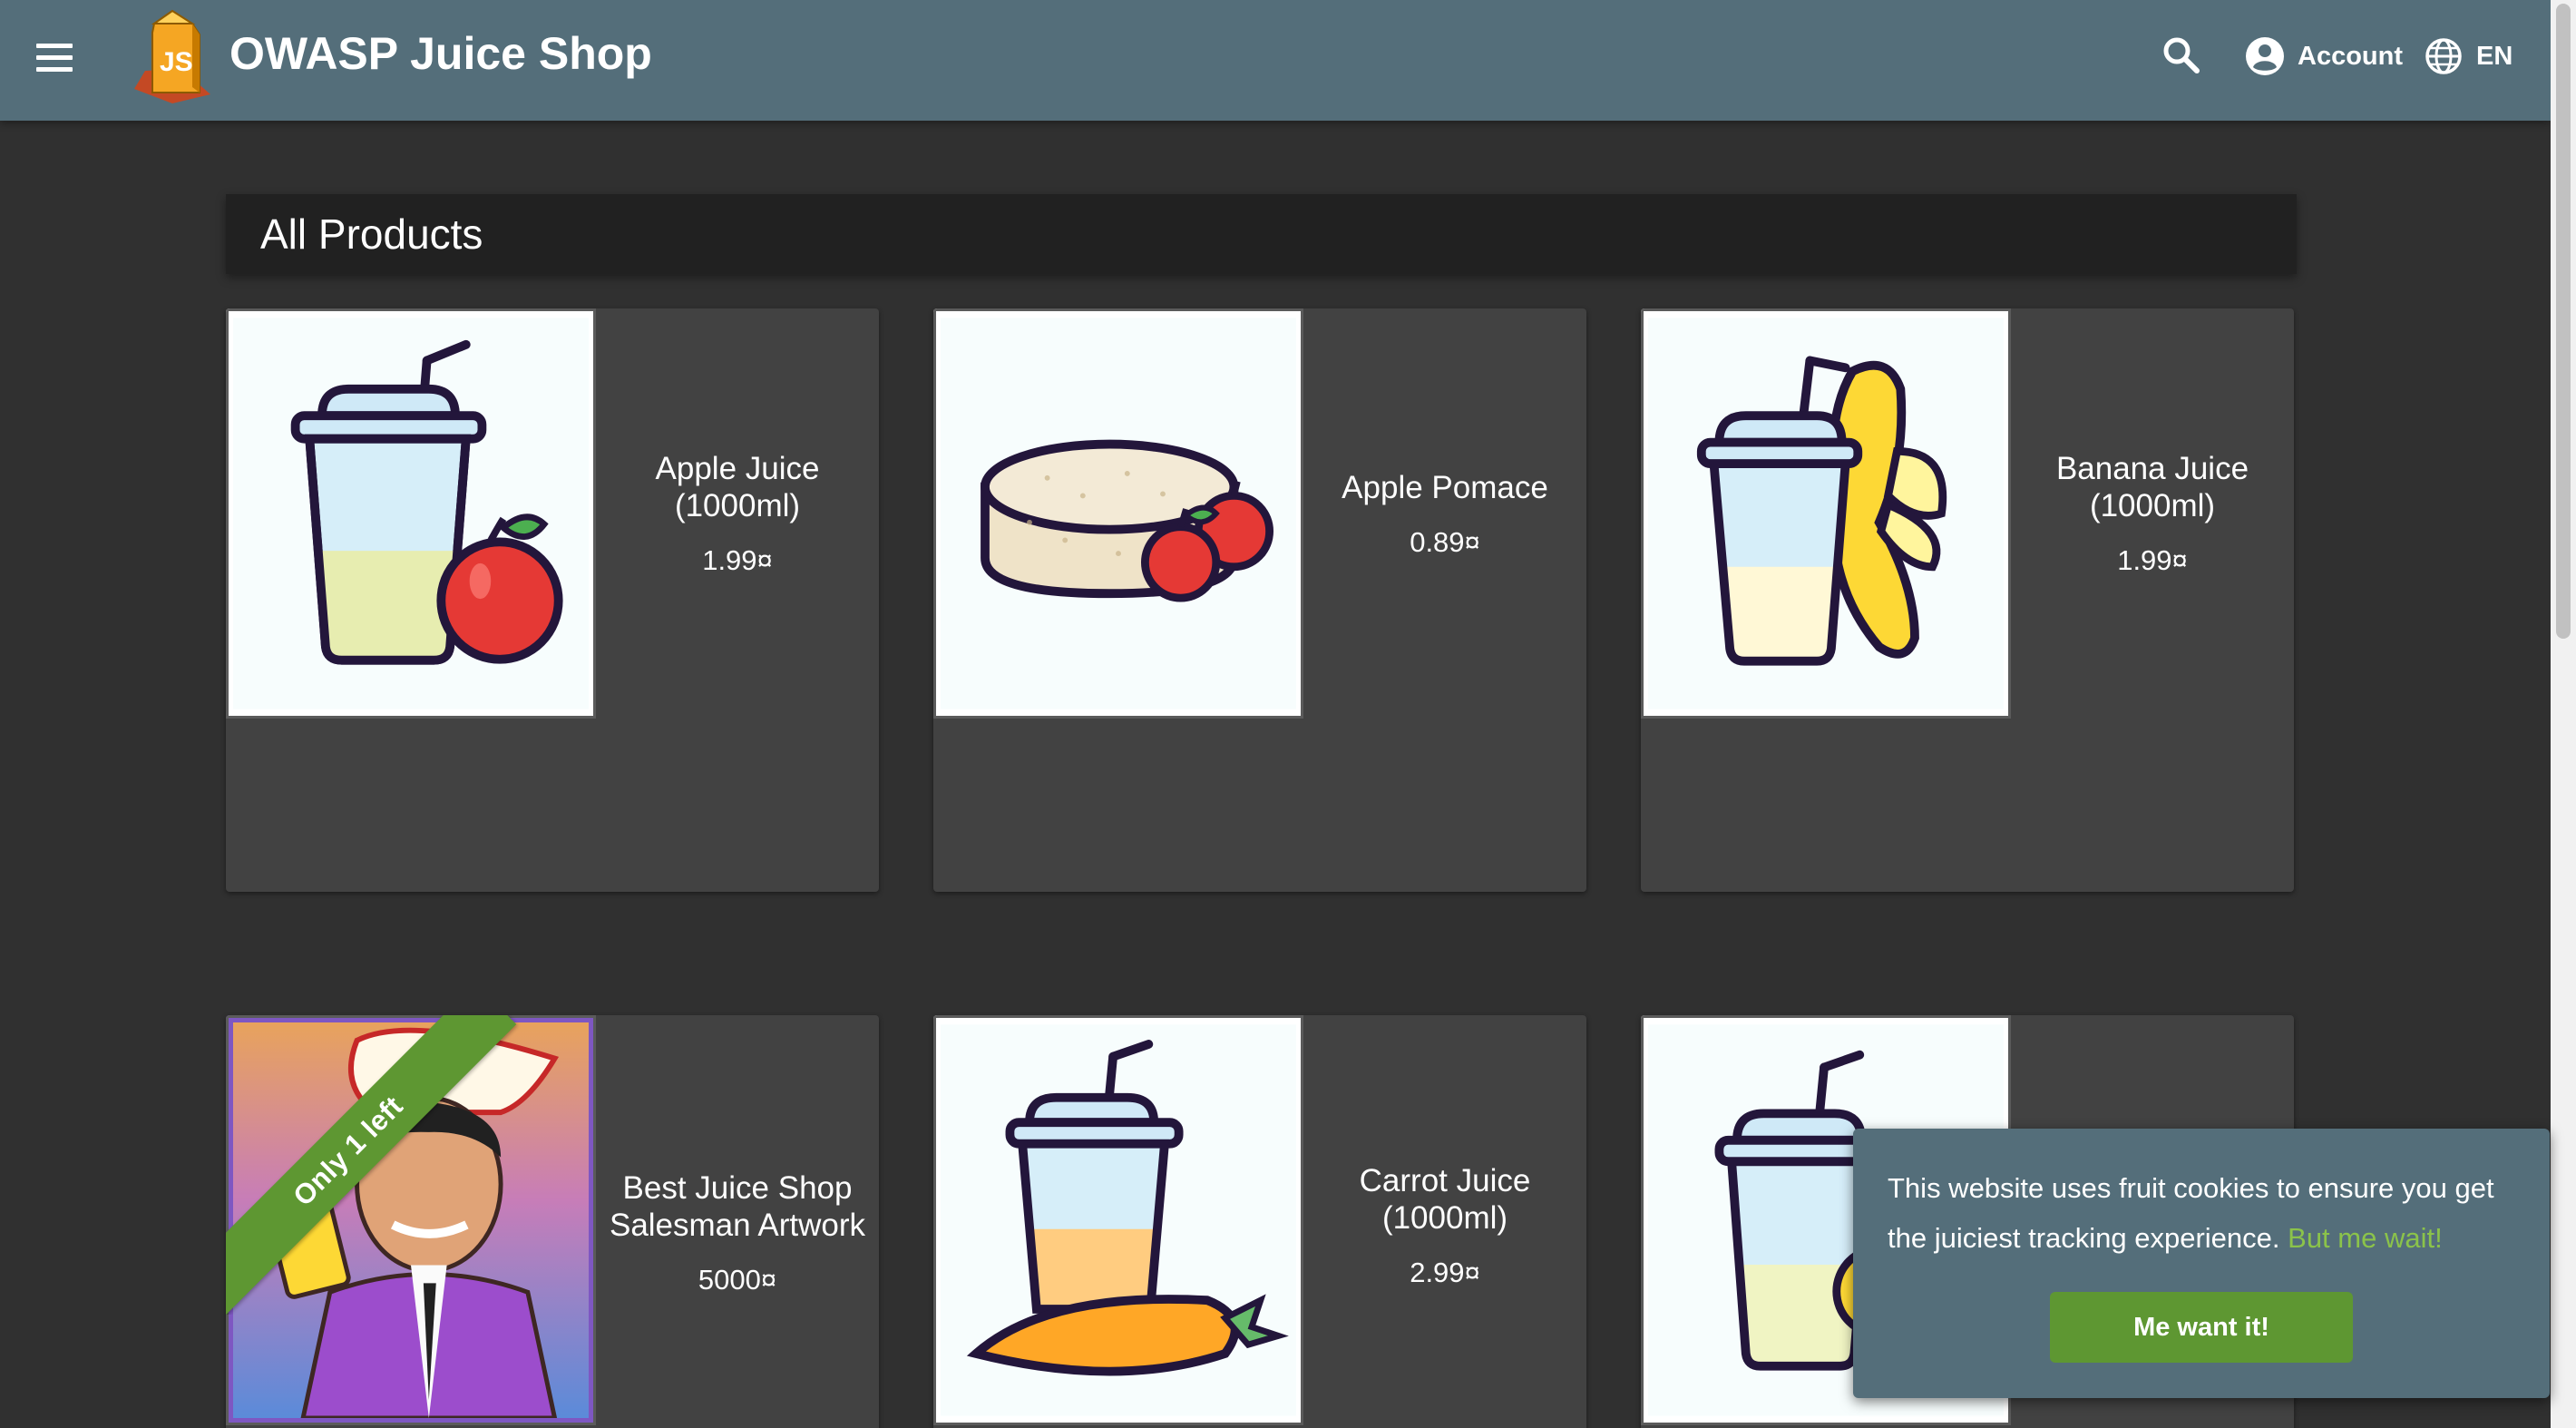  I want to click on hamburger-menu-icon, so click(54, 57).